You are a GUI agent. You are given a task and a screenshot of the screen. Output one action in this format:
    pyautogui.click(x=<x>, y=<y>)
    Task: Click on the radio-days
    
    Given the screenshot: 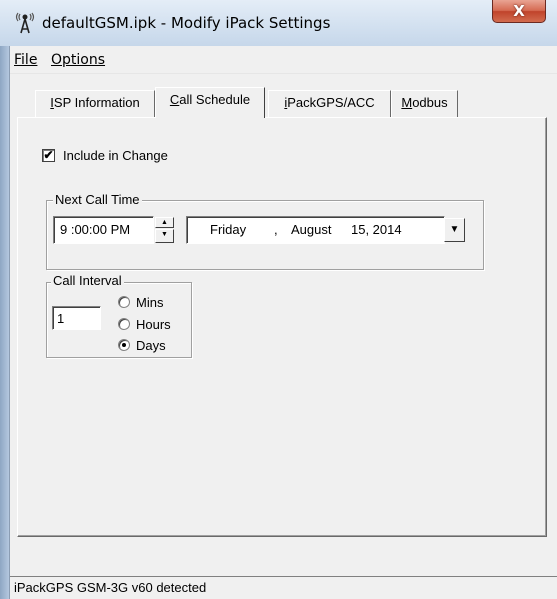 What is the action you would take?
    pyautogui.click(x=124, y=345)
    